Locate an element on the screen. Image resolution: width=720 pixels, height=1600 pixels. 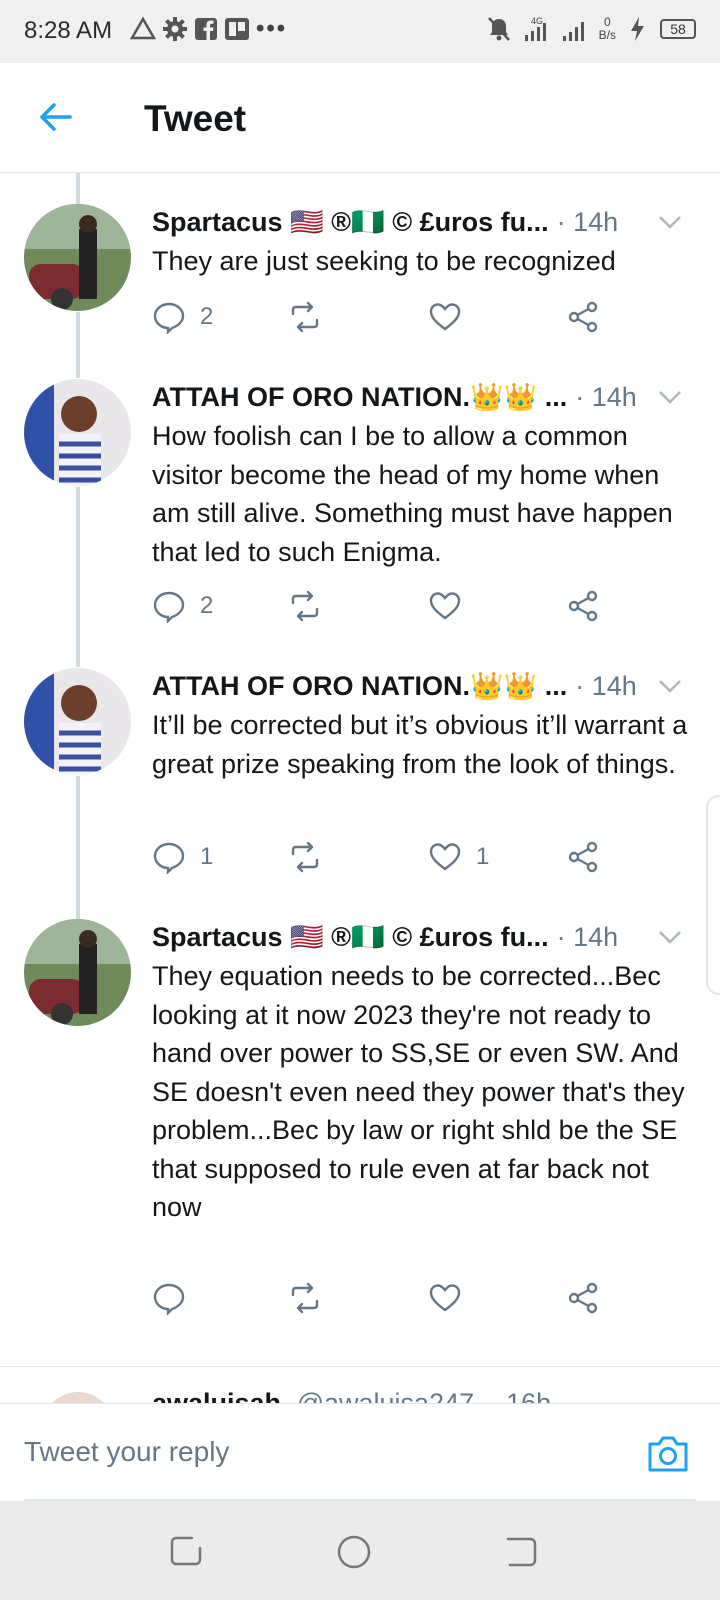
camera-icon is located at coordinates (668, 1454).